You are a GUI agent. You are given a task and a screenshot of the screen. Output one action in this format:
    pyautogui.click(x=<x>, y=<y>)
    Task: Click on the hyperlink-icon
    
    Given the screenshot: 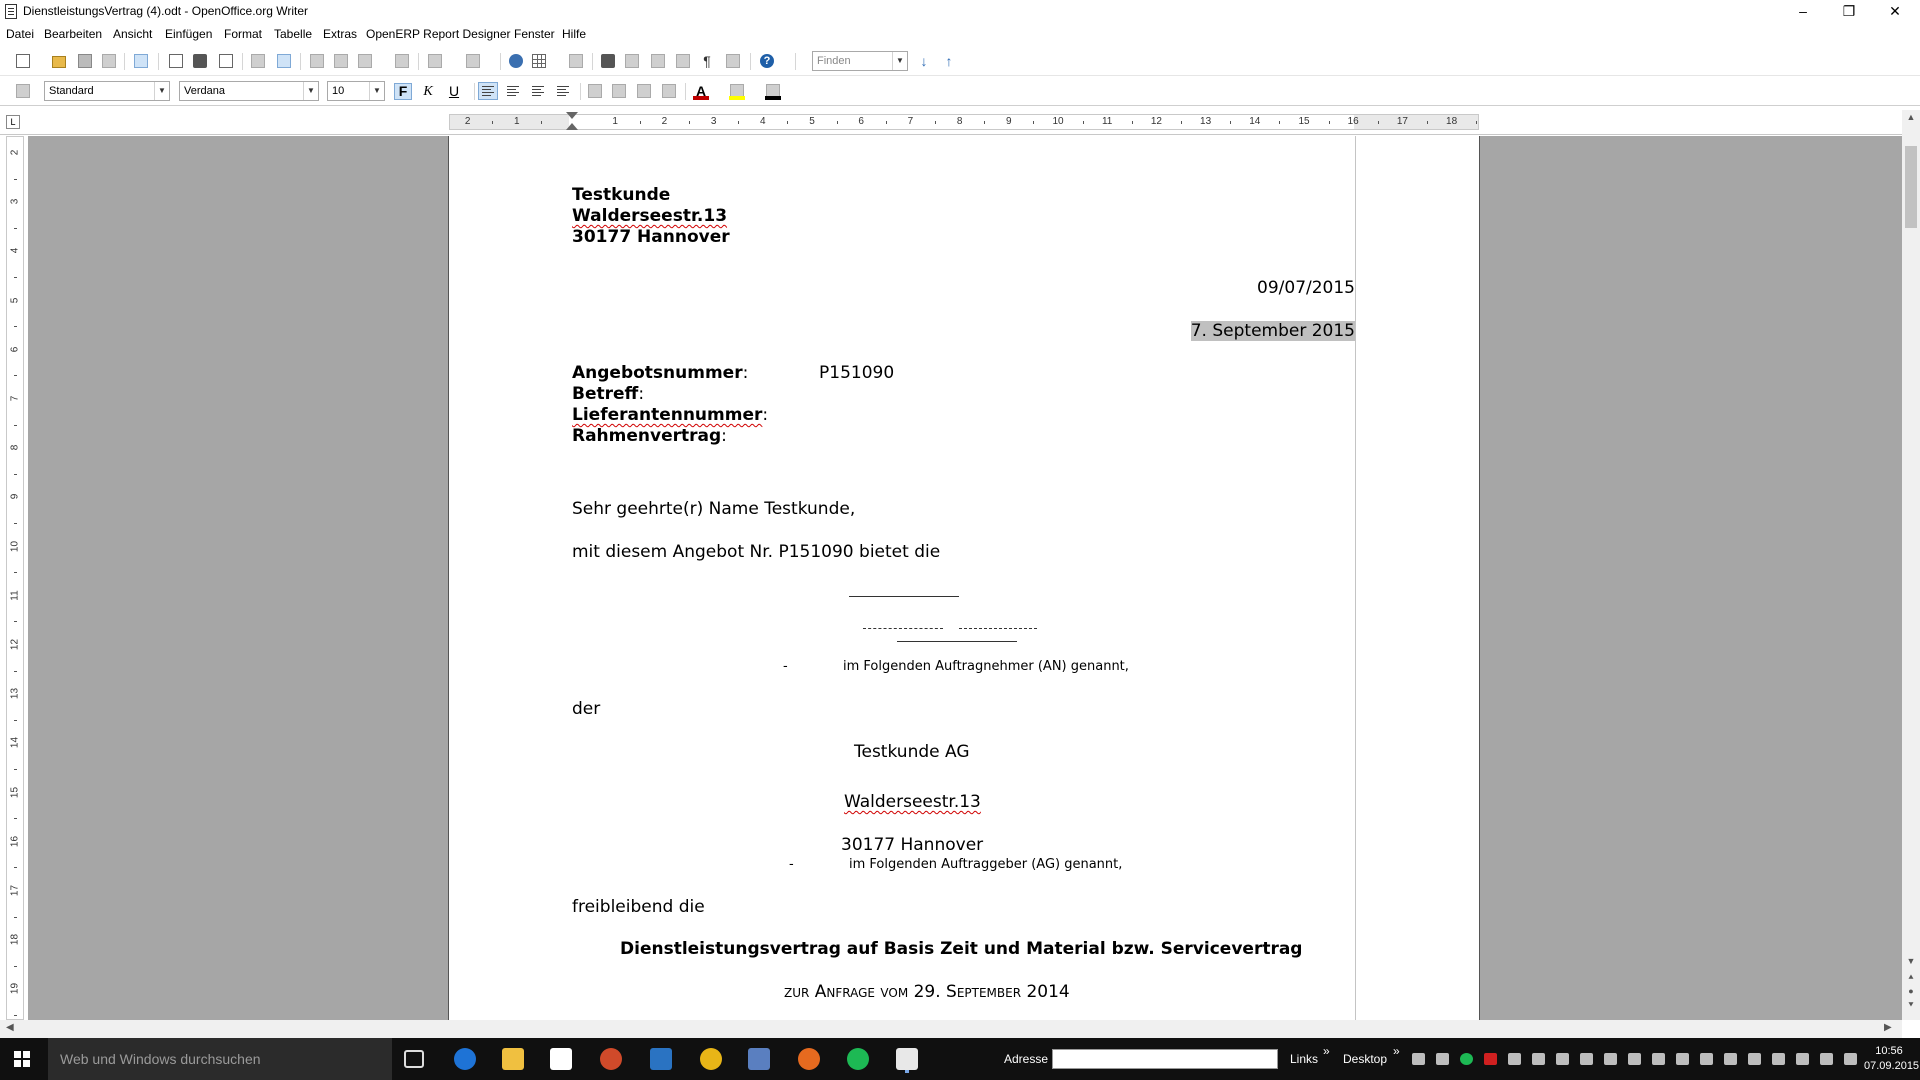 What is the action you would take?
    pyautogui.click(x=516, y=61)
    